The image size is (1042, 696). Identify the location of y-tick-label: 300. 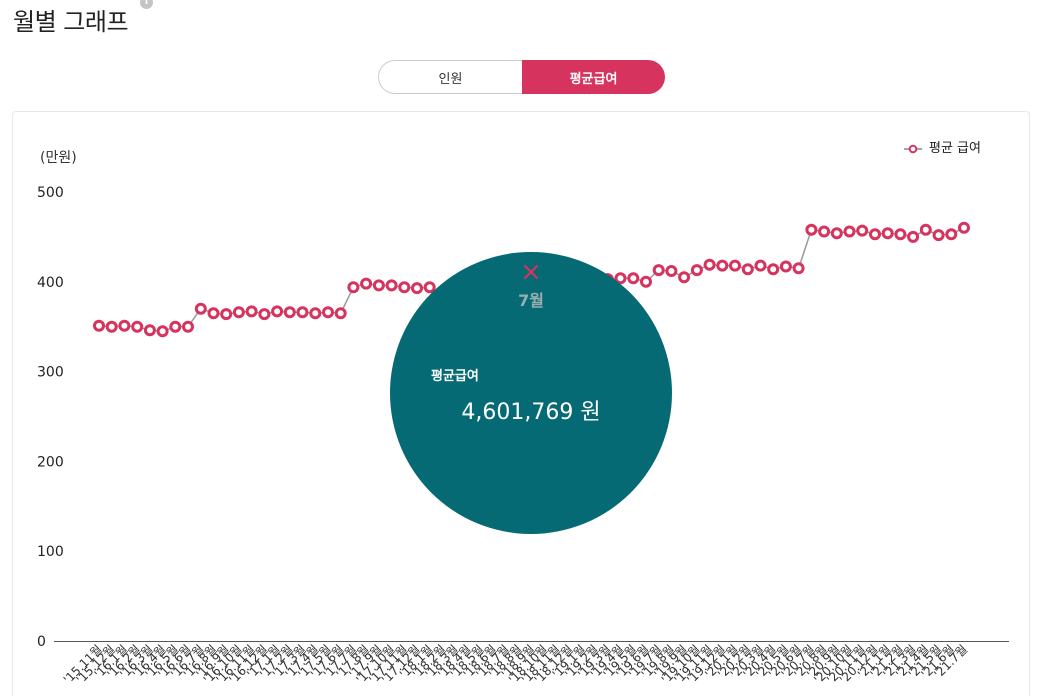
(50, 373).